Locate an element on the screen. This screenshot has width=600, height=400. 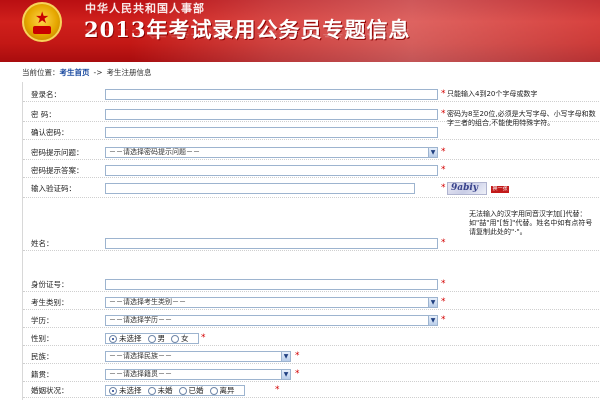
row-confirm-password: 确认密码： is located at coordinates (311, 133).